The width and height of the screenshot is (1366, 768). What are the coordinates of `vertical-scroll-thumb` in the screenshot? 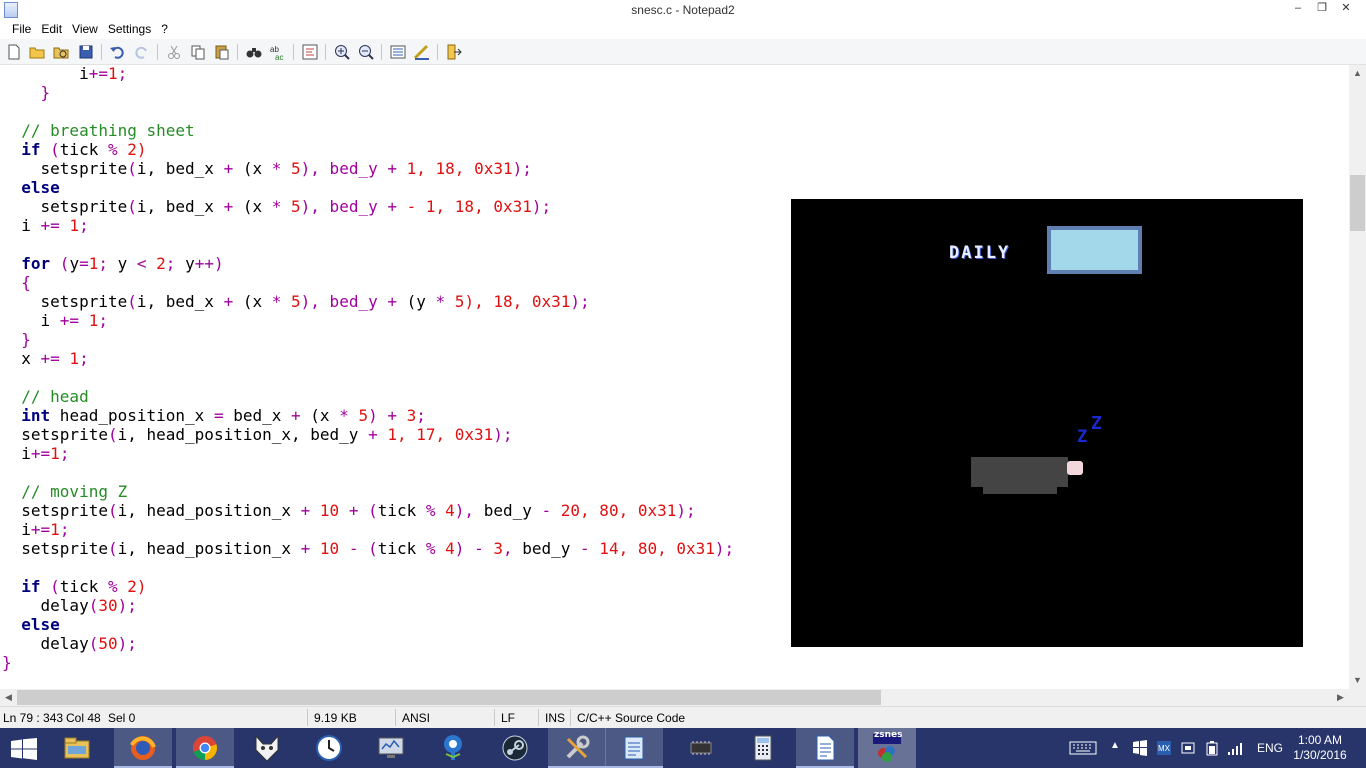 It's located at (1357, 203).